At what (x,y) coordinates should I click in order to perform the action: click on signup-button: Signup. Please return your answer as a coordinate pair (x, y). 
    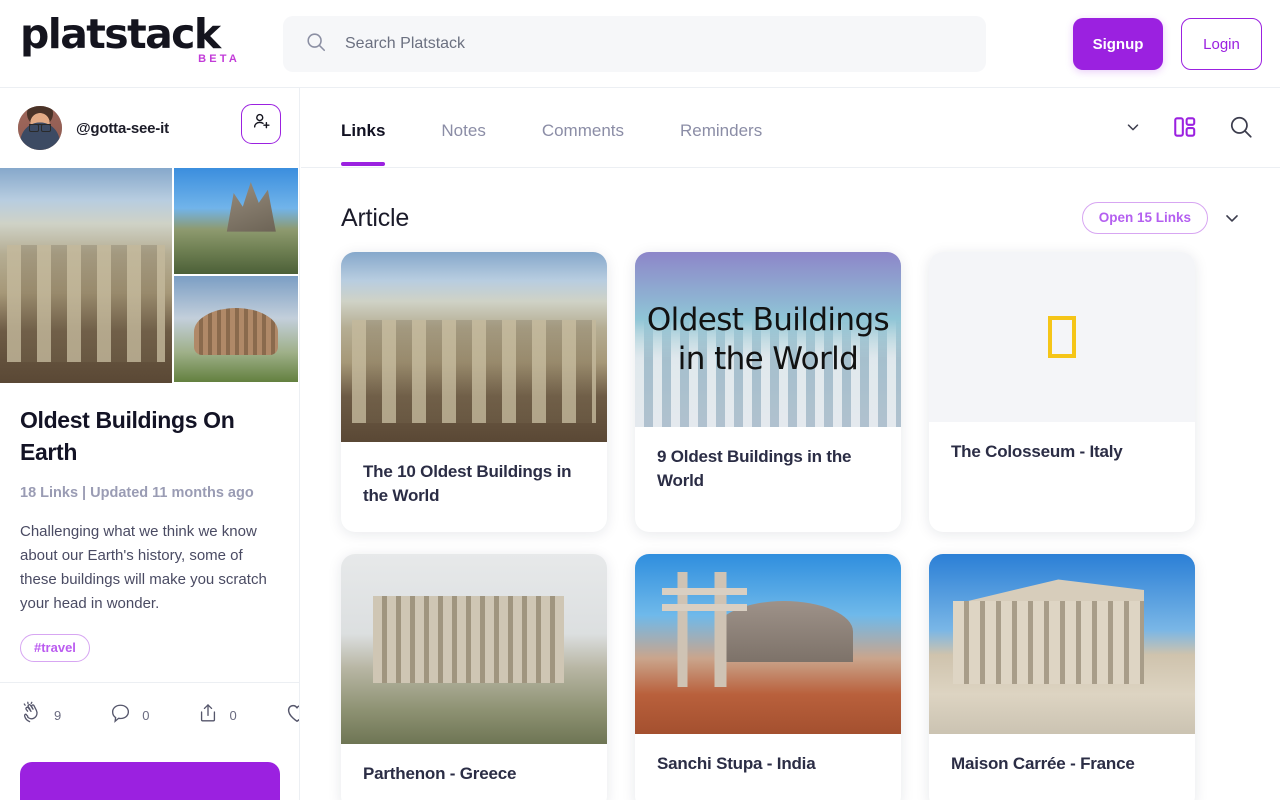
    Looking at the image, I should click on (1118, 44).